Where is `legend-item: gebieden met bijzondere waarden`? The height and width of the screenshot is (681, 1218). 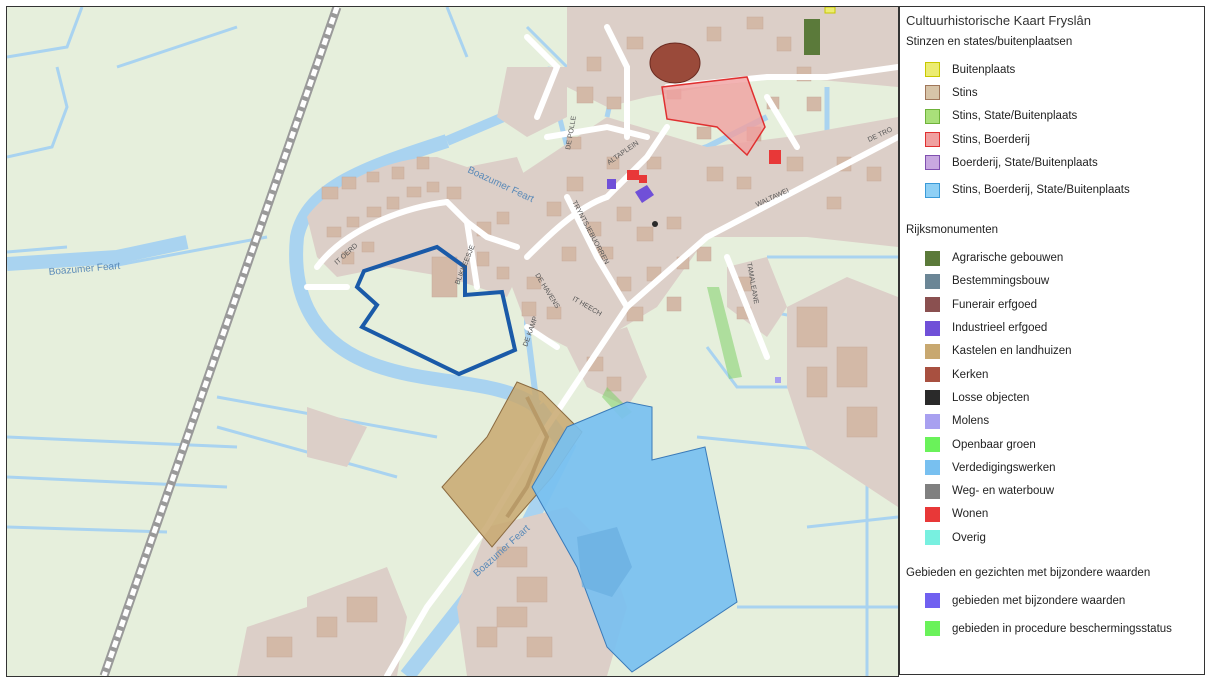 legend-item: gebieden met bijzondere waarden is located at coordinates (1052, 600).